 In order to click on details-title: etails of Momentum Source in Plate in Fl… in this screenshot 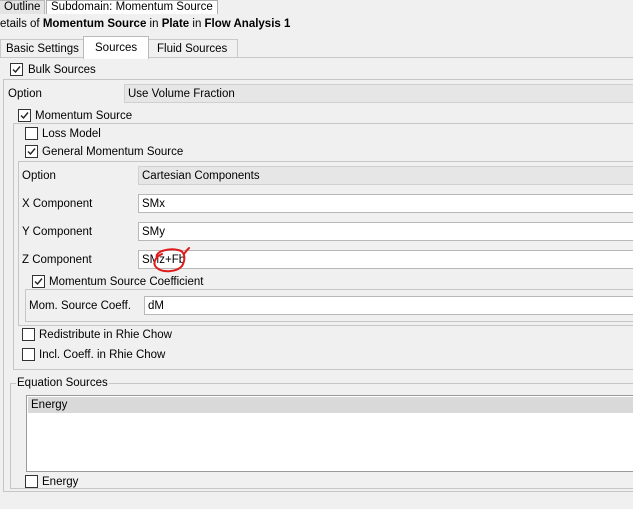, I will do `click(145, 24)`.